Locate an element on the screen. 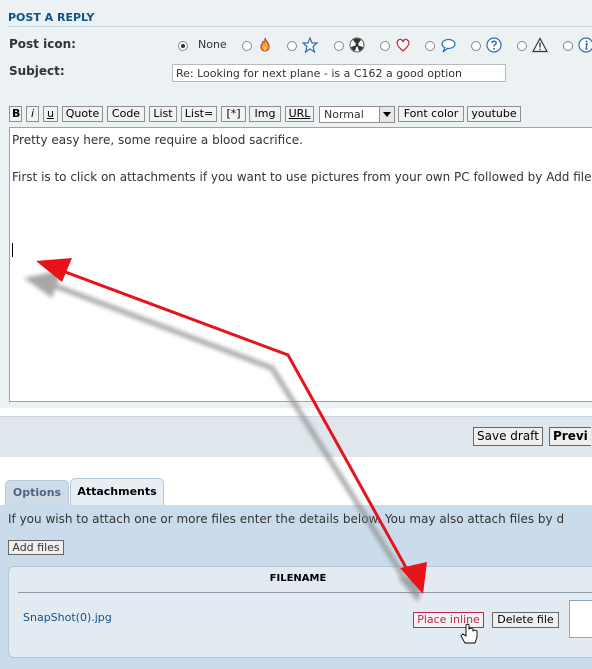  hand-cursor-icon is located at coordinates (469, 633).